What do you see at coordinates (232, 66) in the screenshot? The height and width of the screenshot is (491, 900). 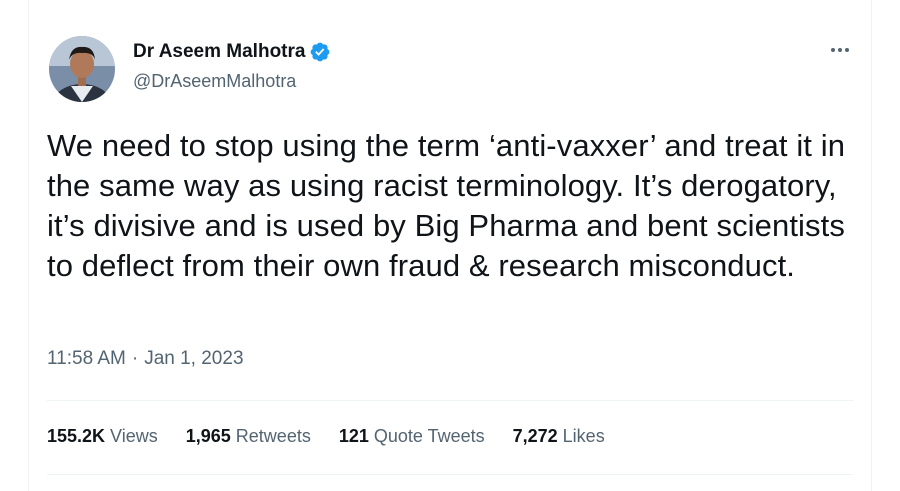 I see `author-block: Dr Aseem Malhotra @DrAseemMalhotra` at bounding box center [232, 66].